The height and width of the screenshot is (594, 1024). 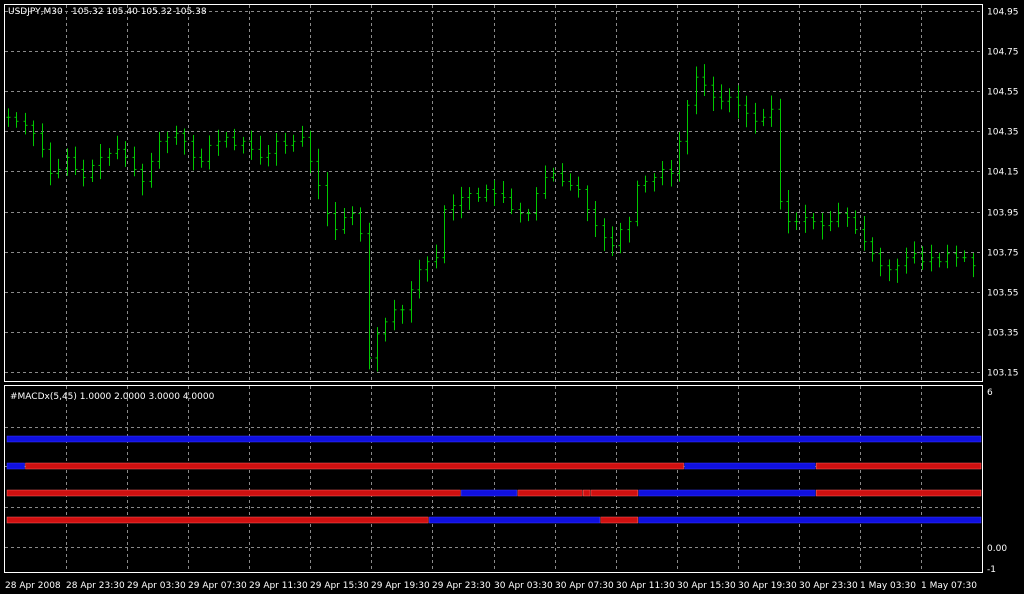 I want to click on price-tick-label: 104.35, so click(x=1003, y=133).